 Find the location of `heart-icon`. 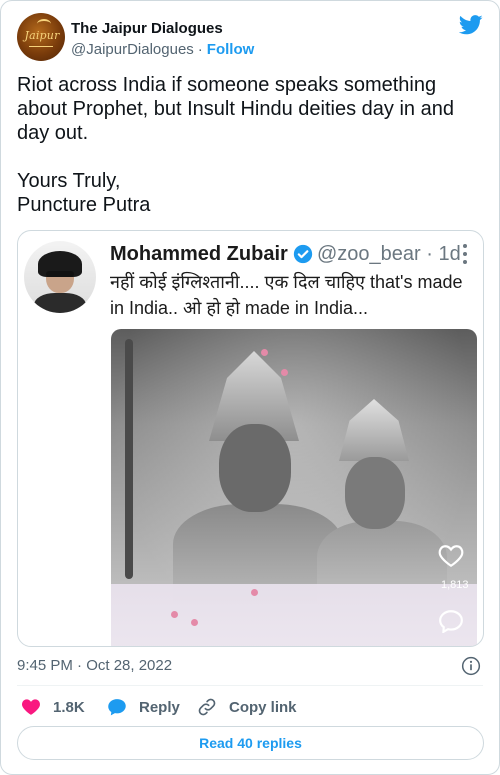

heart-icon is located at coordinates (31, 707).